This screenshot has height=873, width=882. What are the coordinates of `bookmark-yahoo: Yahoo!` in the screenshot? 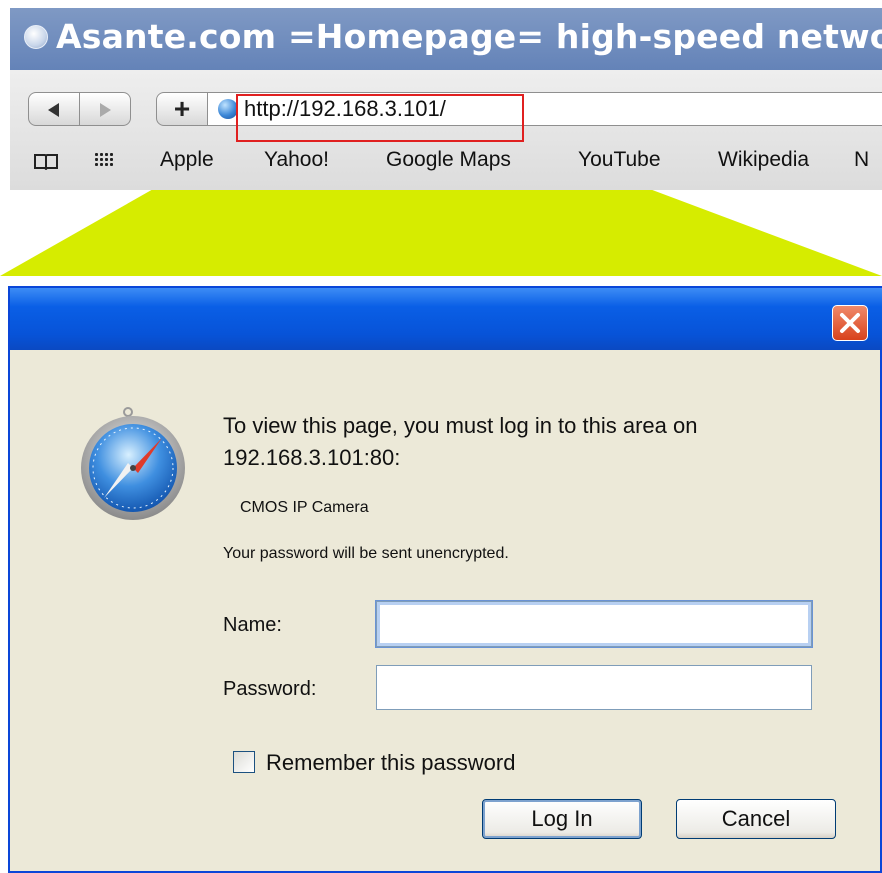 It's located at (296, 160).